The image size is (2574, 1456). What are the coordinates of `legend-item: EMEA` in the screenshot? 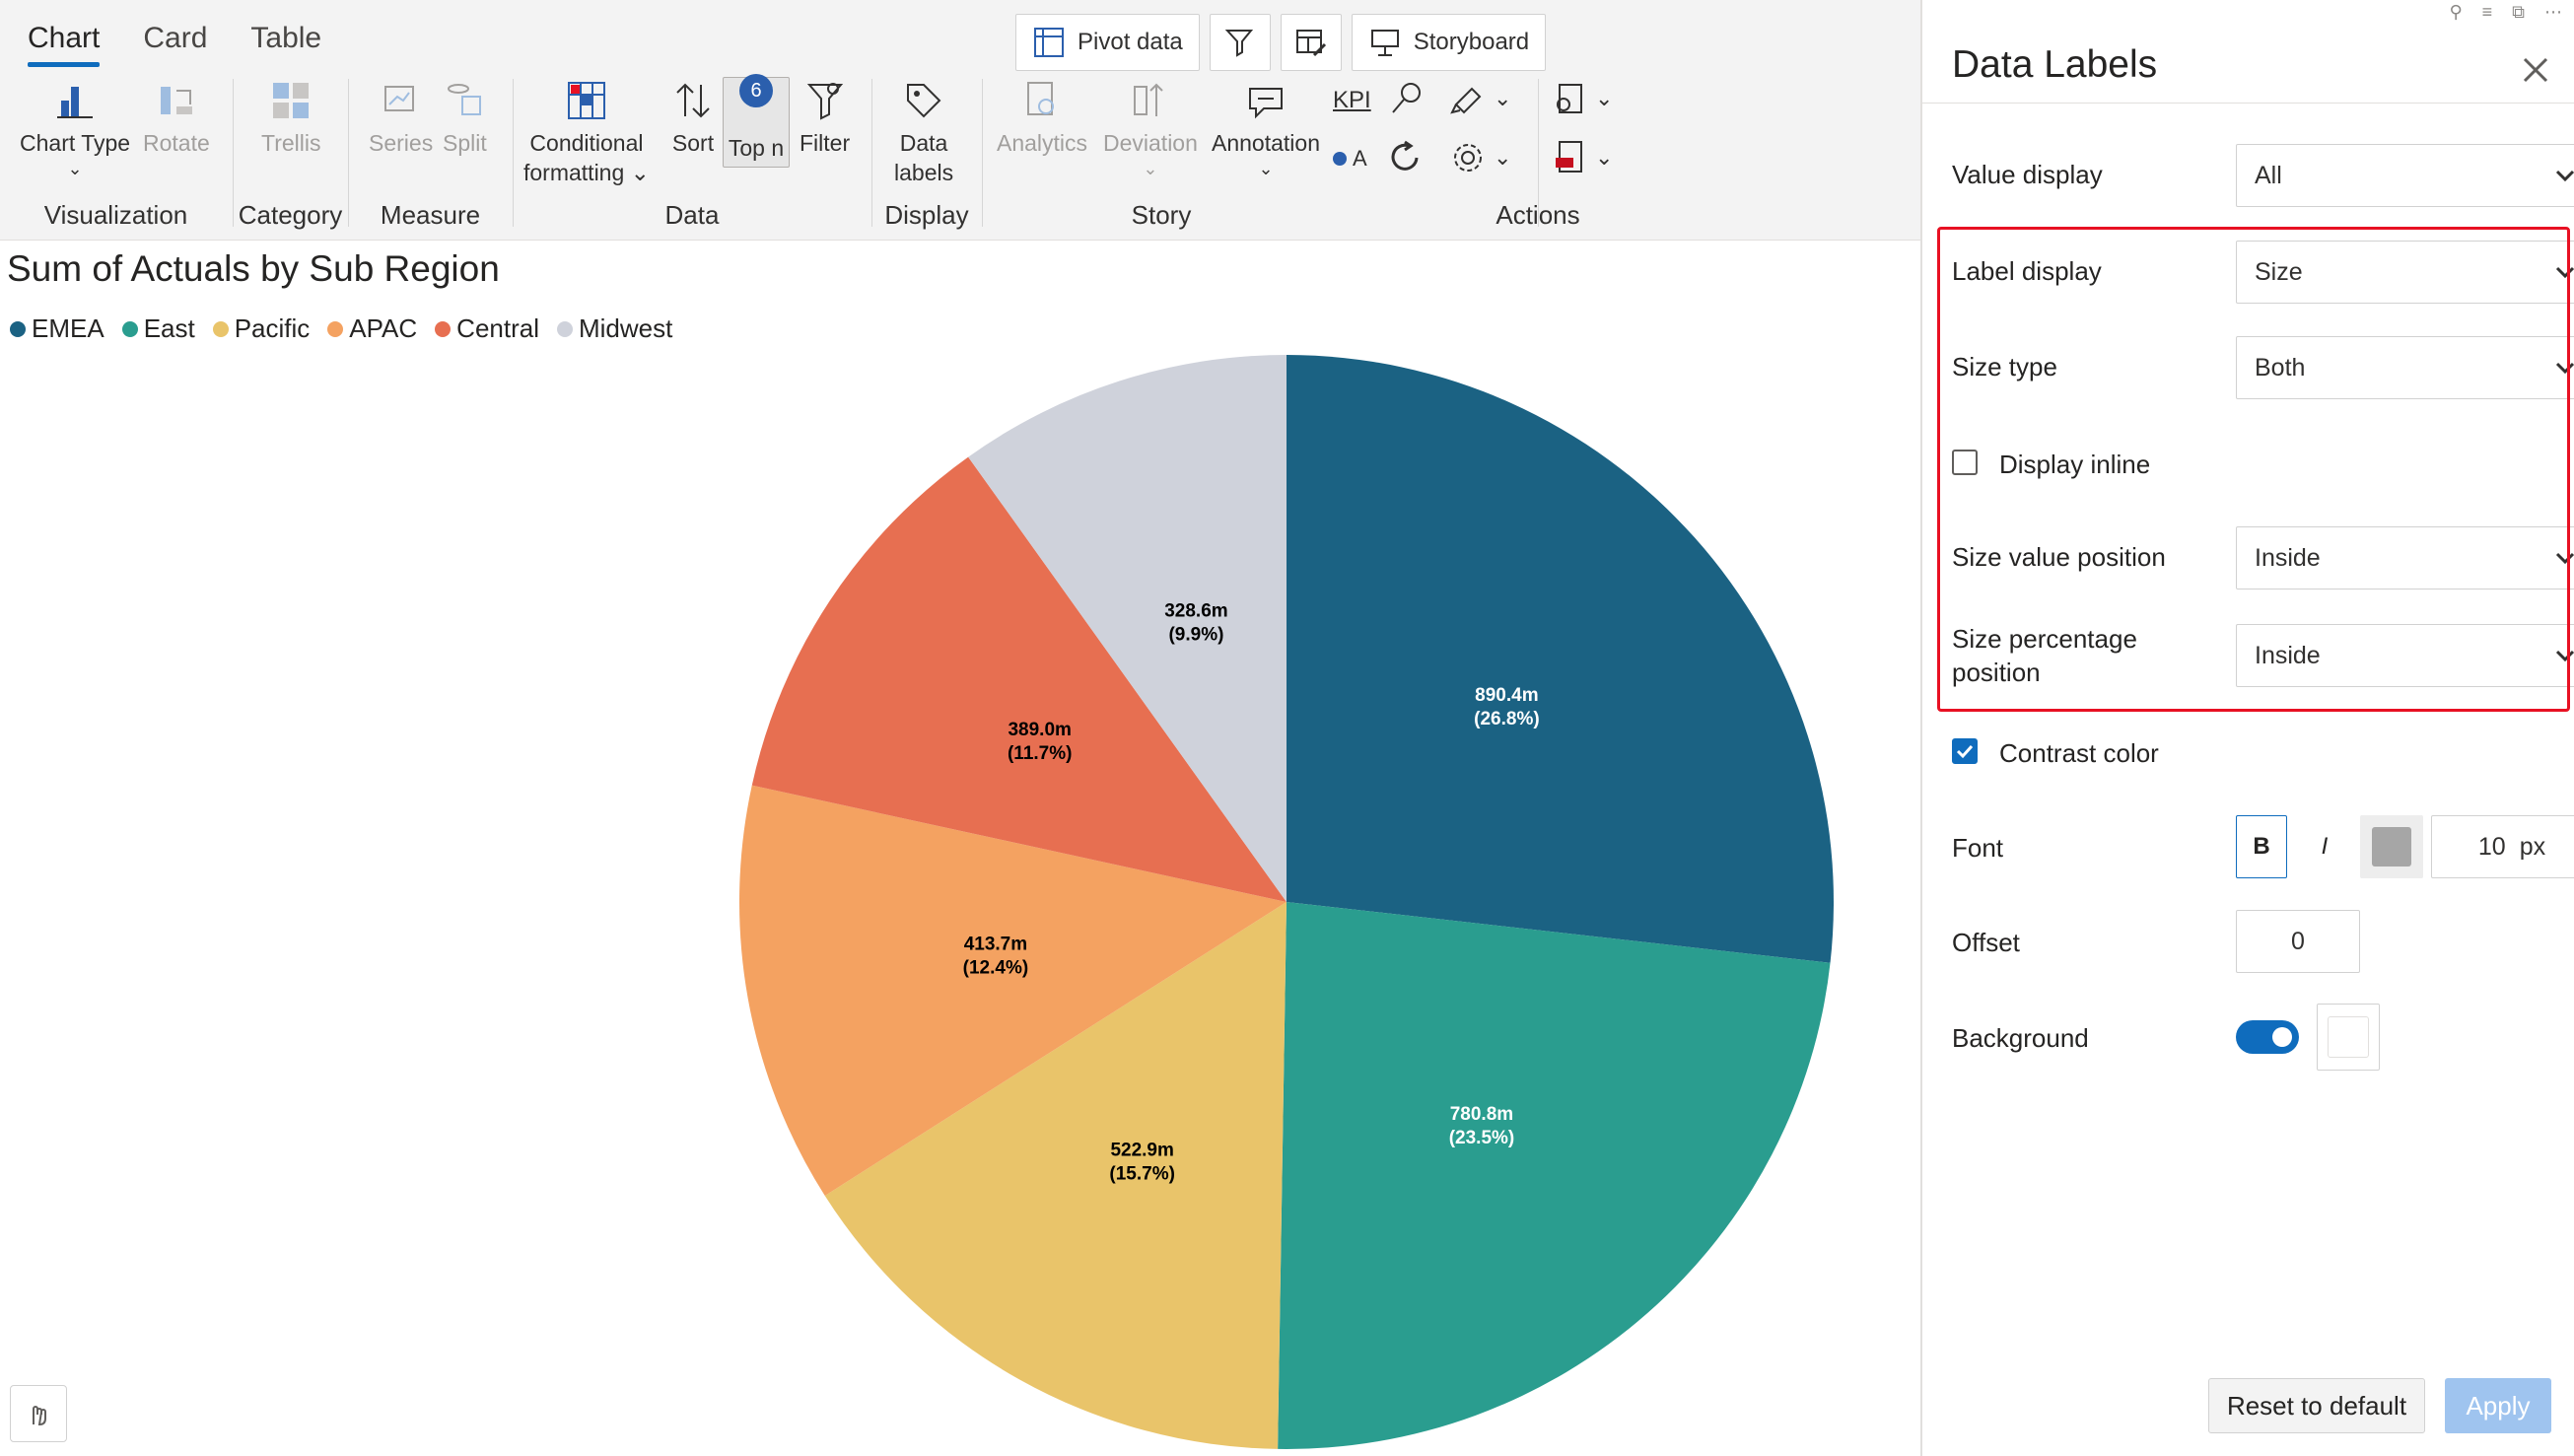 It's located at (57, 328).